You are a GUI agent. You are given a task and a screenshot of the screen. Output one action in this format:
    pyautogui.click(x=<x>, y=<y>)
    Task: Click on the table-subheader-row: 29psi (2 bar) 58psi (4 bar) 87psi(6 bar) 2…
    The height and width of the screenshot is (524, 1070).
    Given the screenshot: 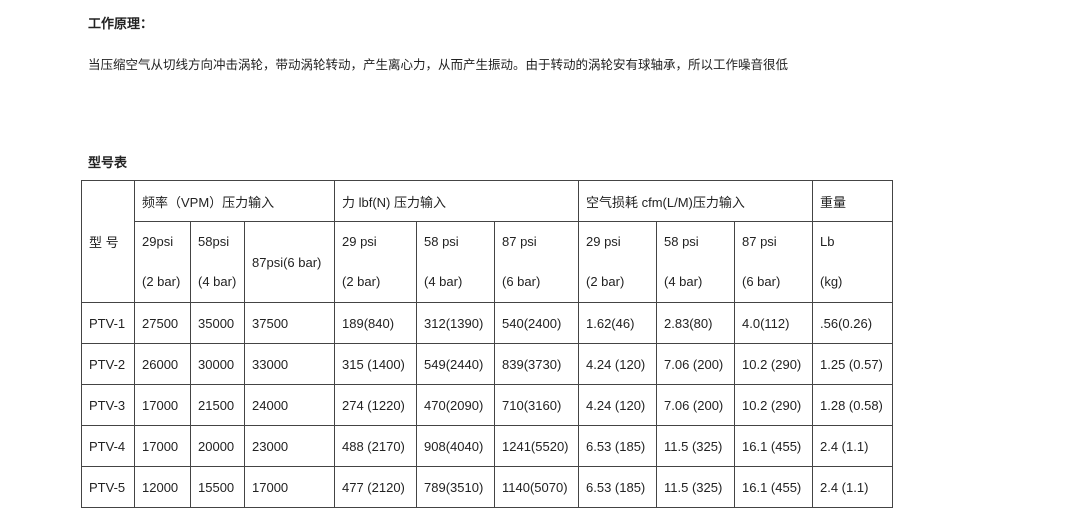 What is the action you would take?
    pyautogui.click(x=487, y=262)
    